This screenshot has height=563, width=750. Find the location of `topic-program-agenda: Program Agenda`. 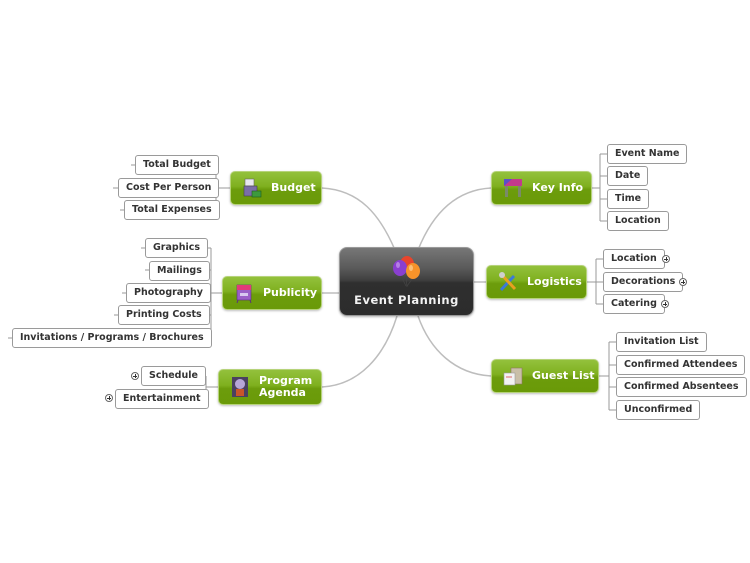

topic-program-agenda: Program Agenda is located at coordinates (270, 387).